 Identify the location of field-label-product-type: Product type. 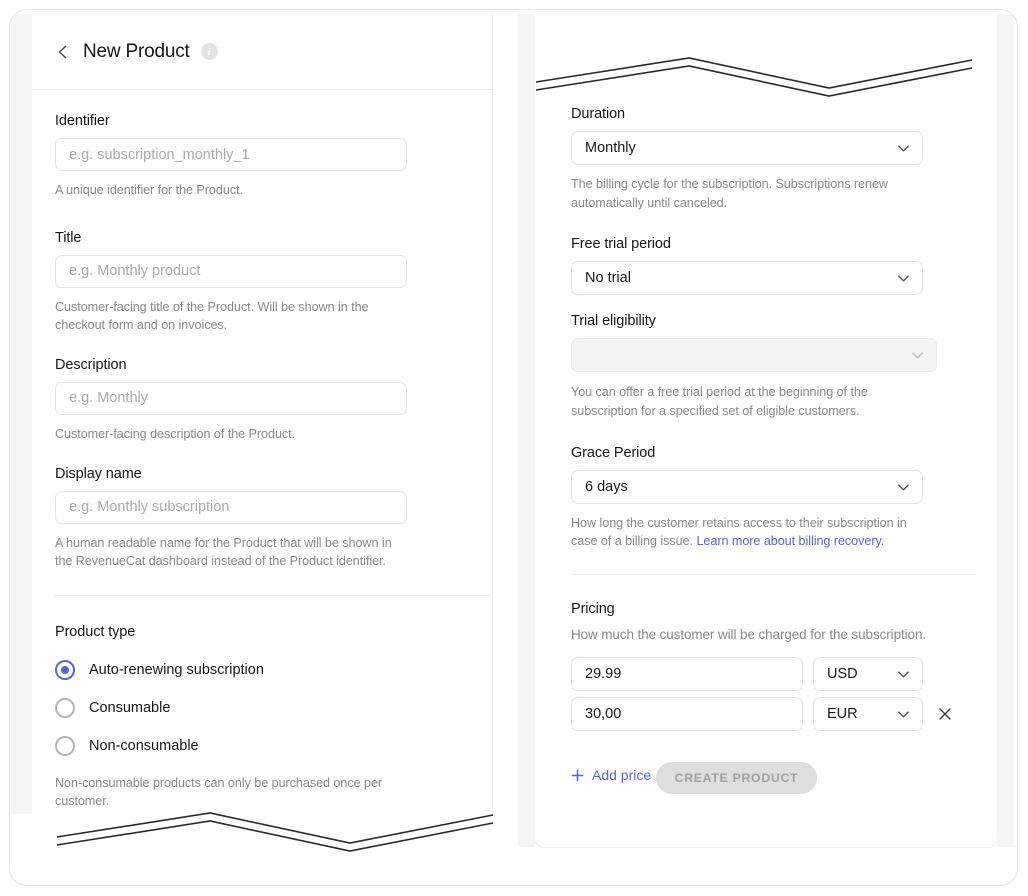
(95, 631).